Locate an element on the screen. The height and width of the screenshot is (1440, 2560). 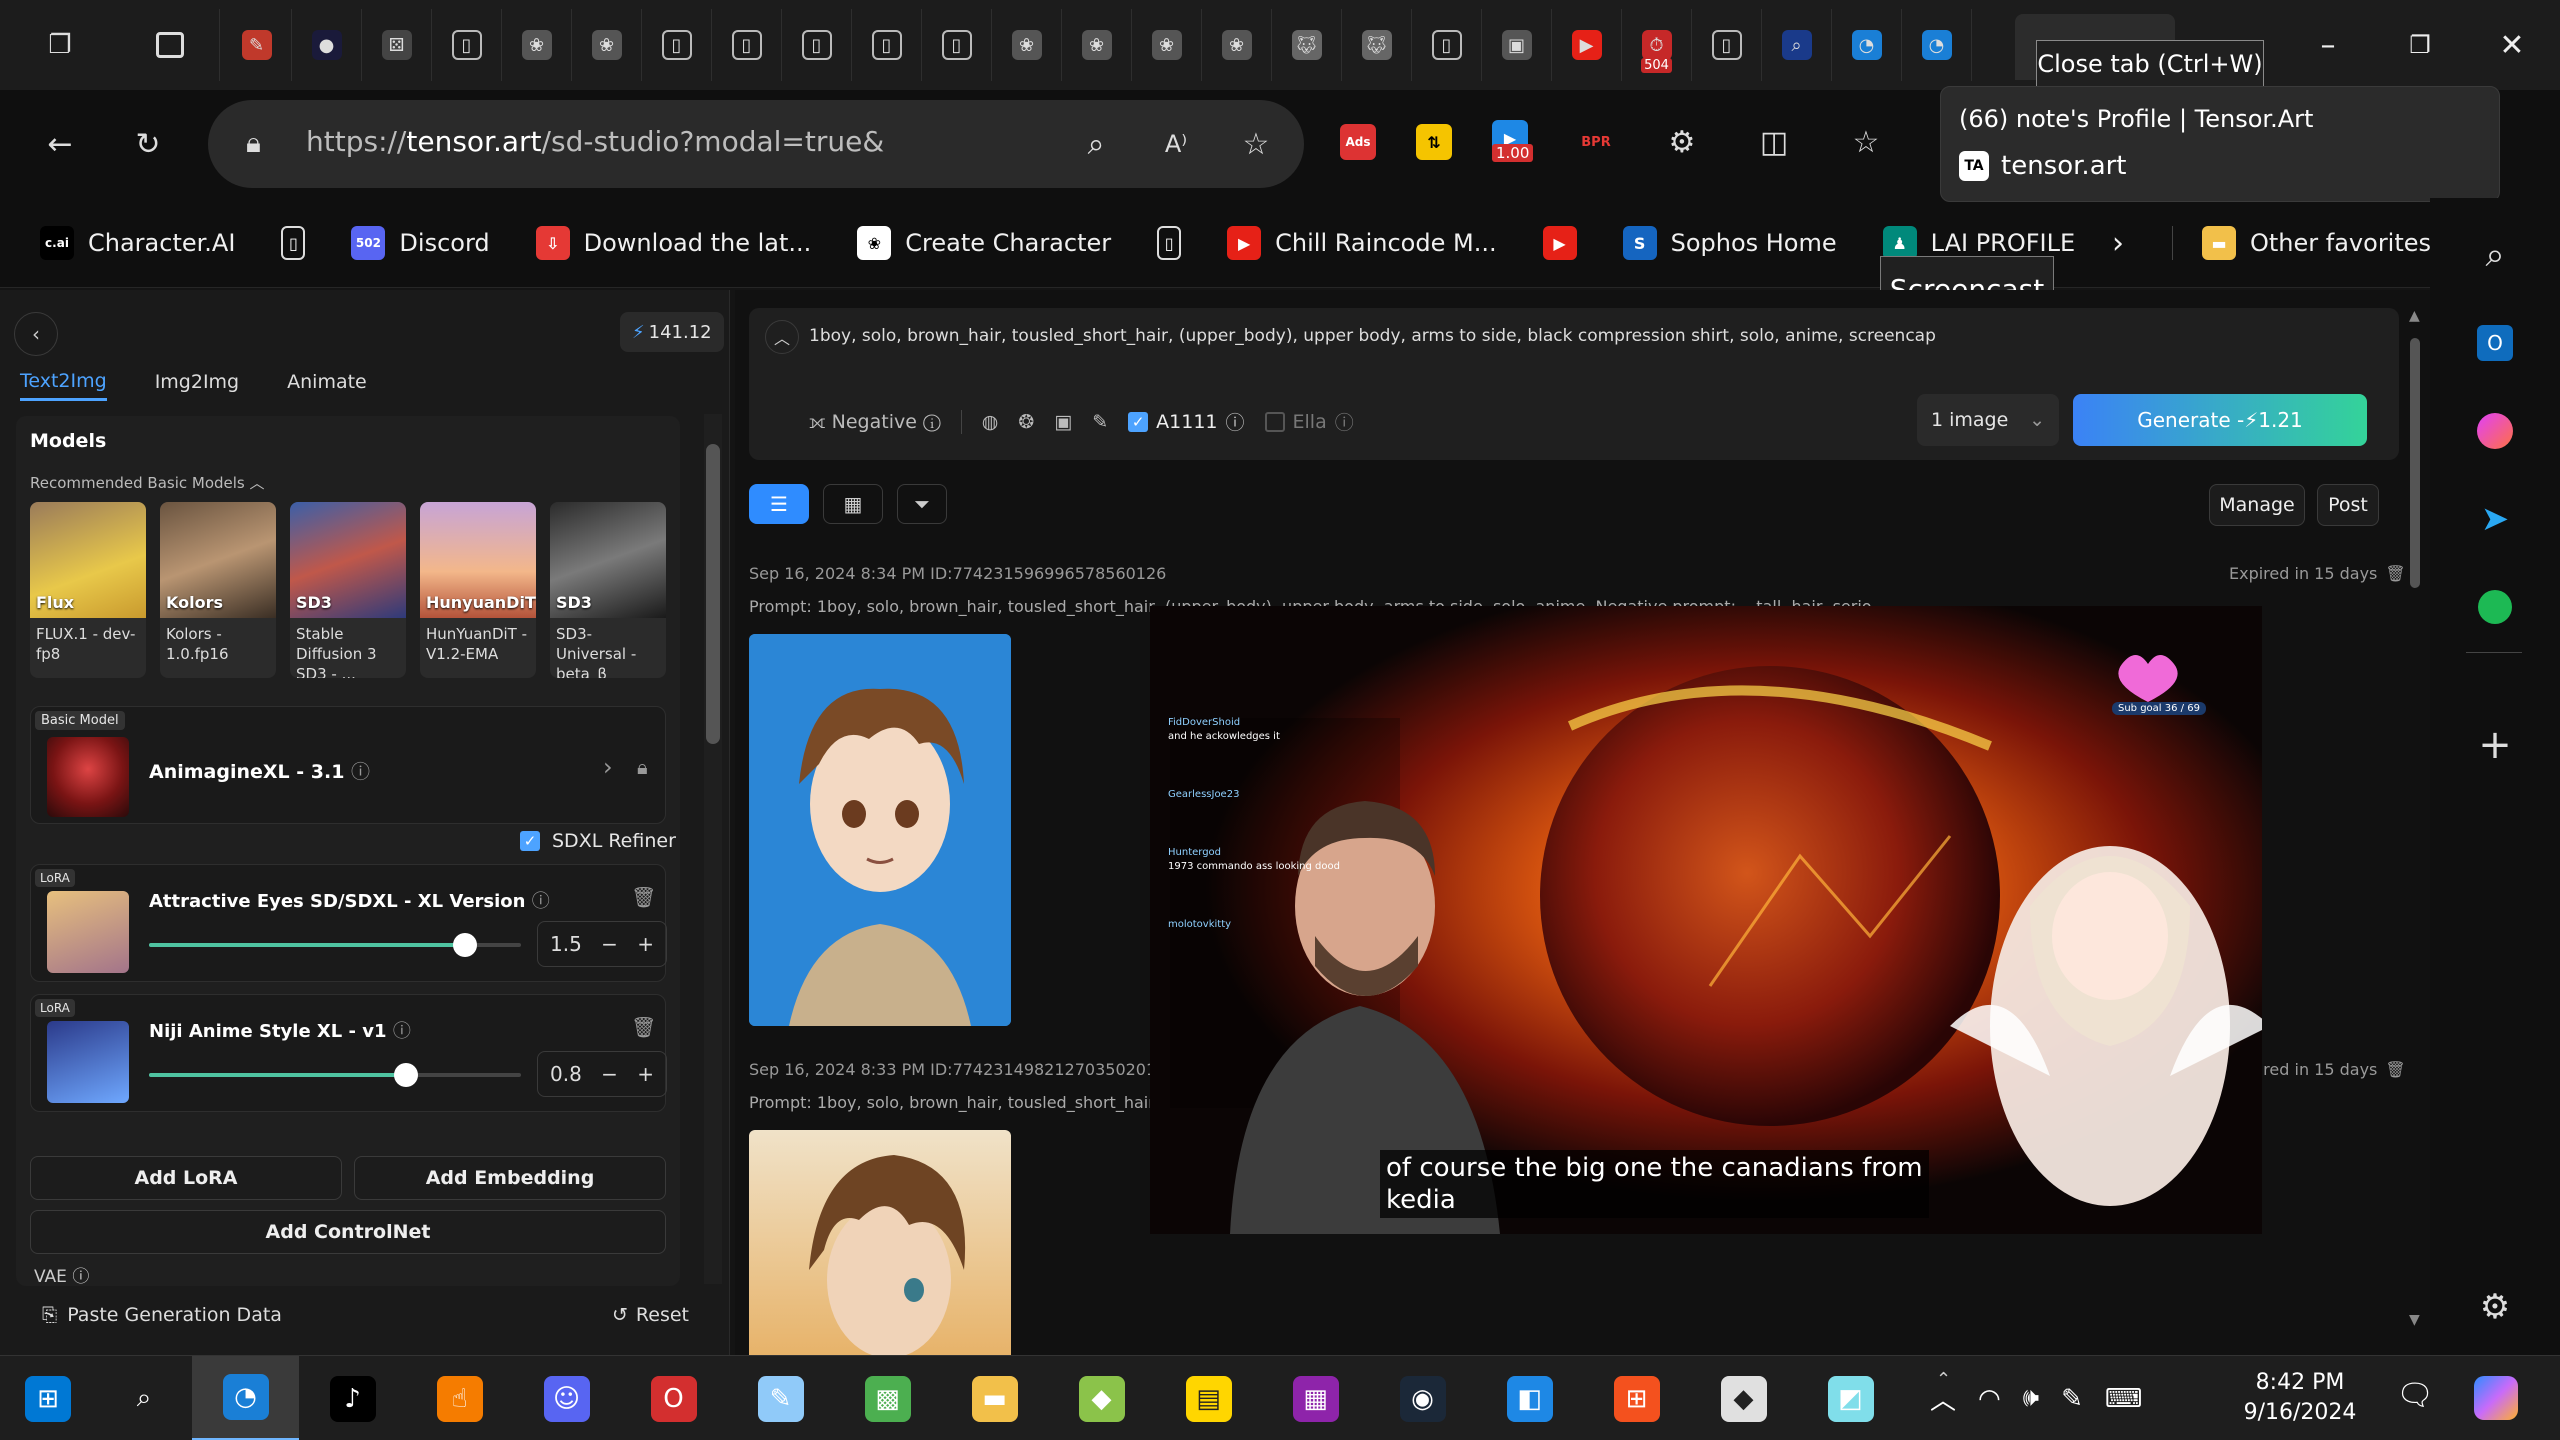
grid-view-icon: ▦ is located at coordinates (853, 504).